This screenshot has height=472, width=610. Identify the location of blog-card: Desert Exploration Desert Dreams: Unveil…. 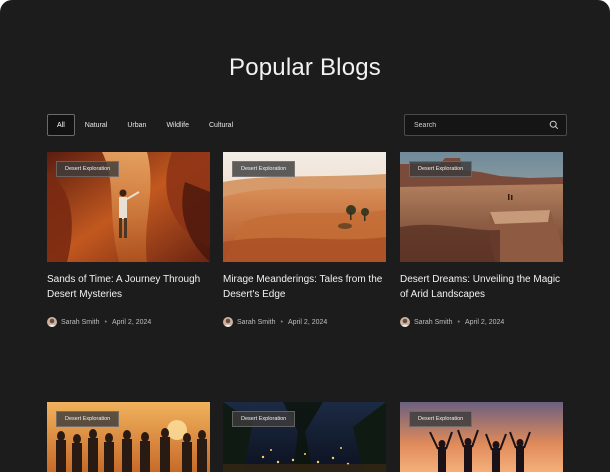
(481, 239).